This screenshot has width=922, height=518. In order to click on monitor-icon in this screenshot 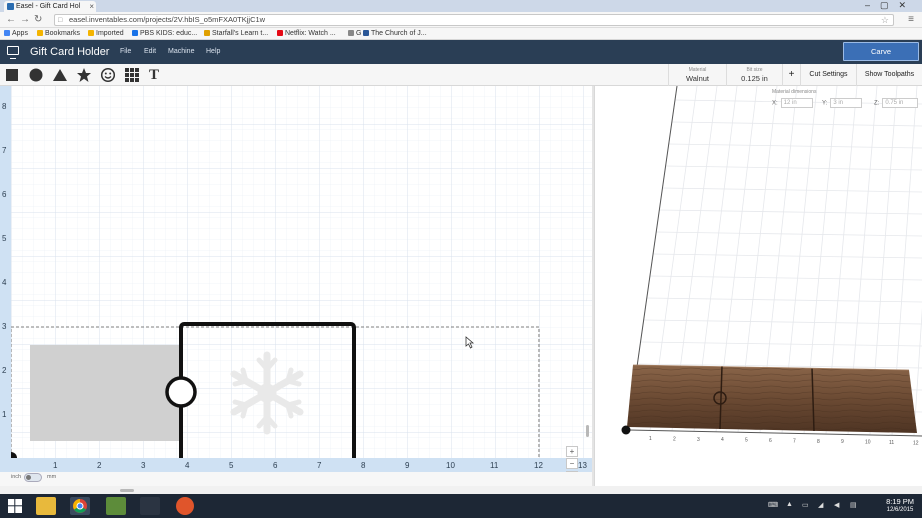, I will do `click(13, 52)`.